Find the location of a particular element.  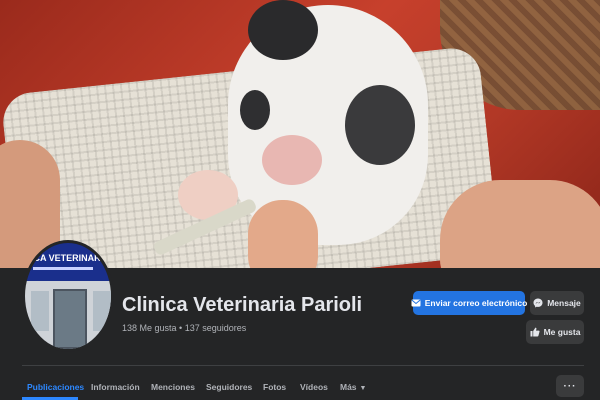

page-stats: 138 Me gusta • 137 seguidores is located at coordinates (184, 328).